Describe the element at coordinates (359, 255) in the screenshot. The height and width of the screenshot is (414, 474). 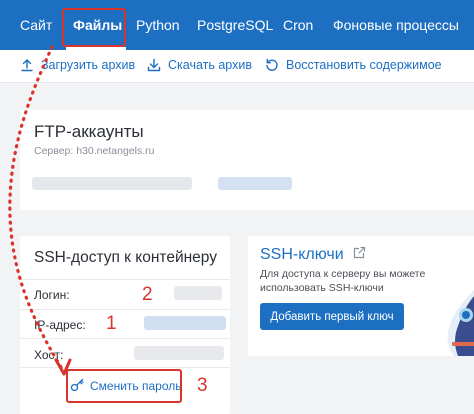
I see `external-link-icon` at that location.